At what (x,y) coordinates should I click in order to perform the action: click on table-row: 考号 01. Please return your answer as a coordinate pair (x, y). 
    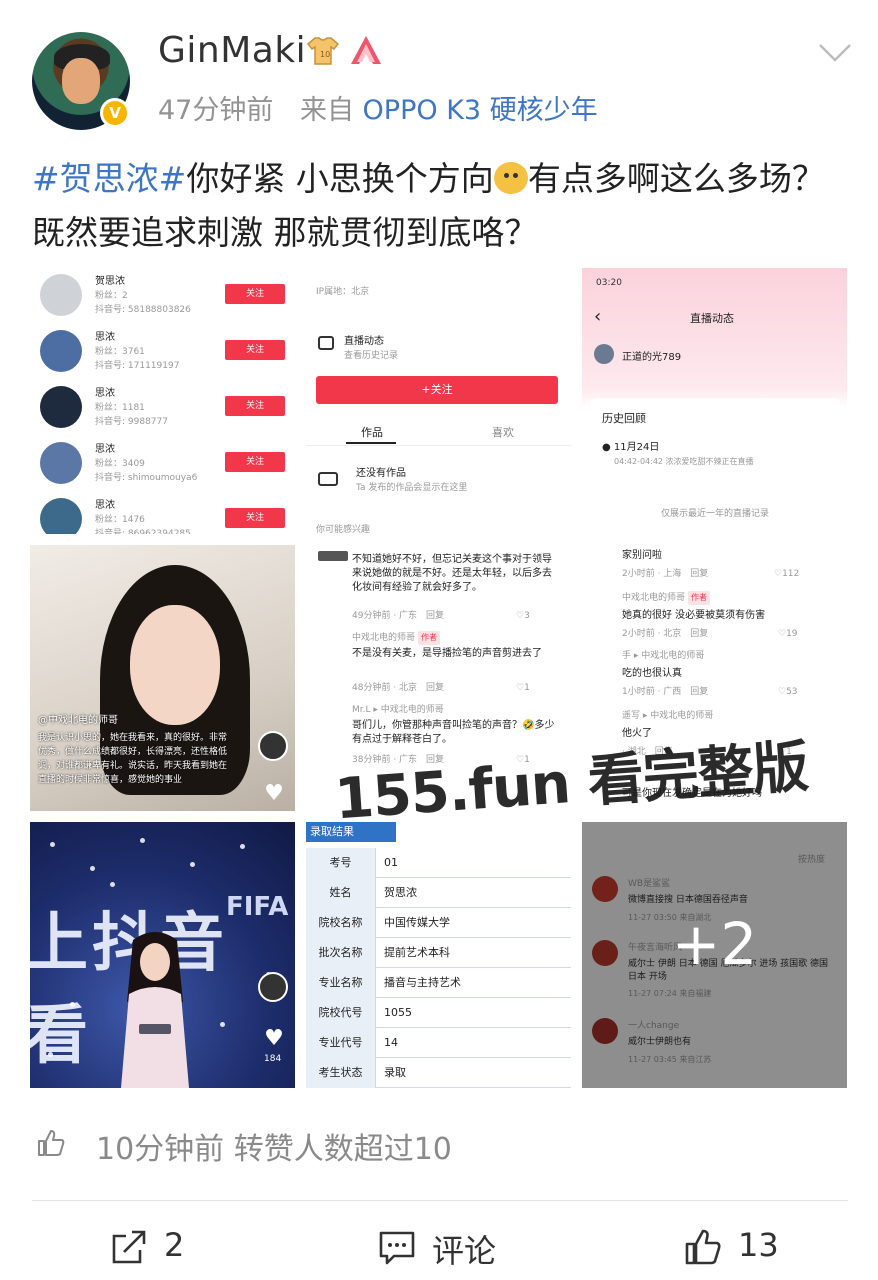
    Looking at the image, I should click on (438, 863).